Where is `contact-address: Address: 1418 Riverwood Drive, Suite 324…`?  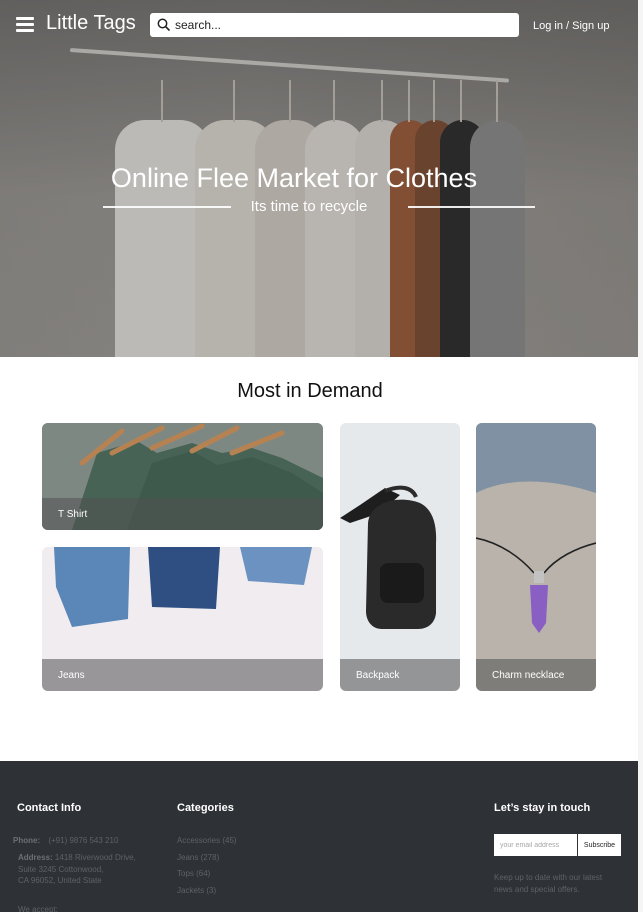
contact-address: Address: 1418 Riverwood Drive, Suite 324… is located at coordinates (77, 869).